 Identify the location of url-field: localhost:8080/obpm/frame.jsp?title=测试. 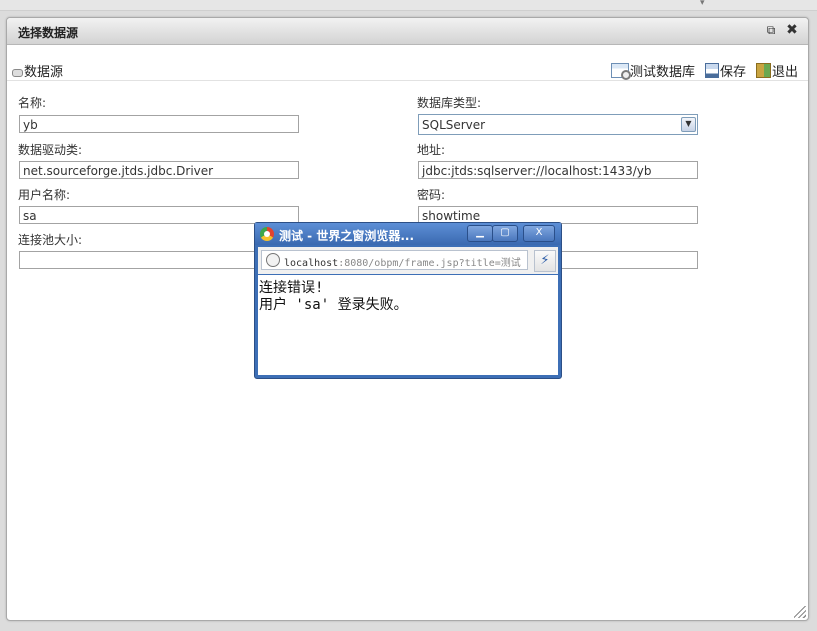
(394, 260).